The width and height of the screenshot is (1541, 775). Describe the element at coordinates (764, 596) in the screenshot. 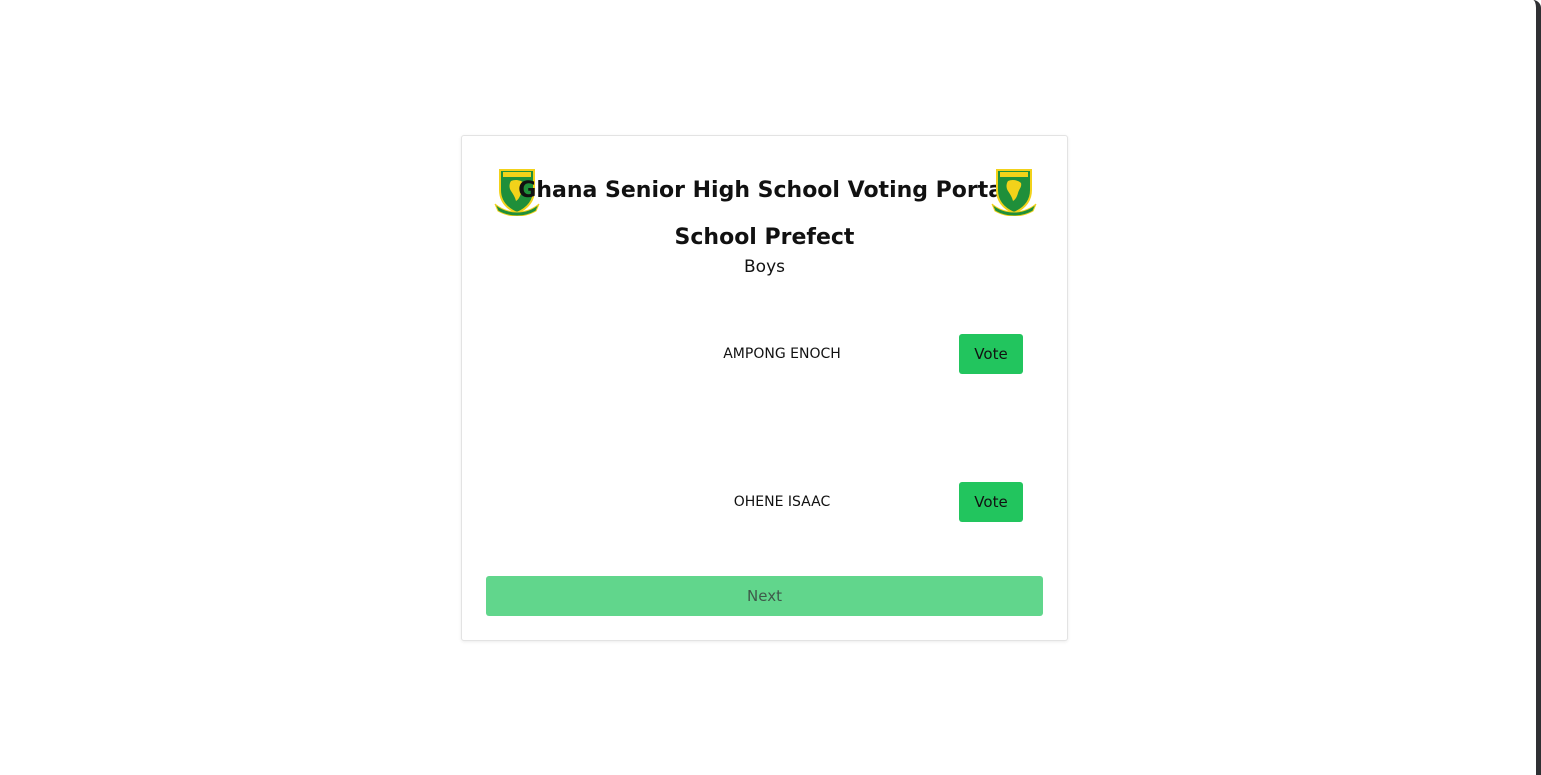

I see `next-button: Next` at that location.